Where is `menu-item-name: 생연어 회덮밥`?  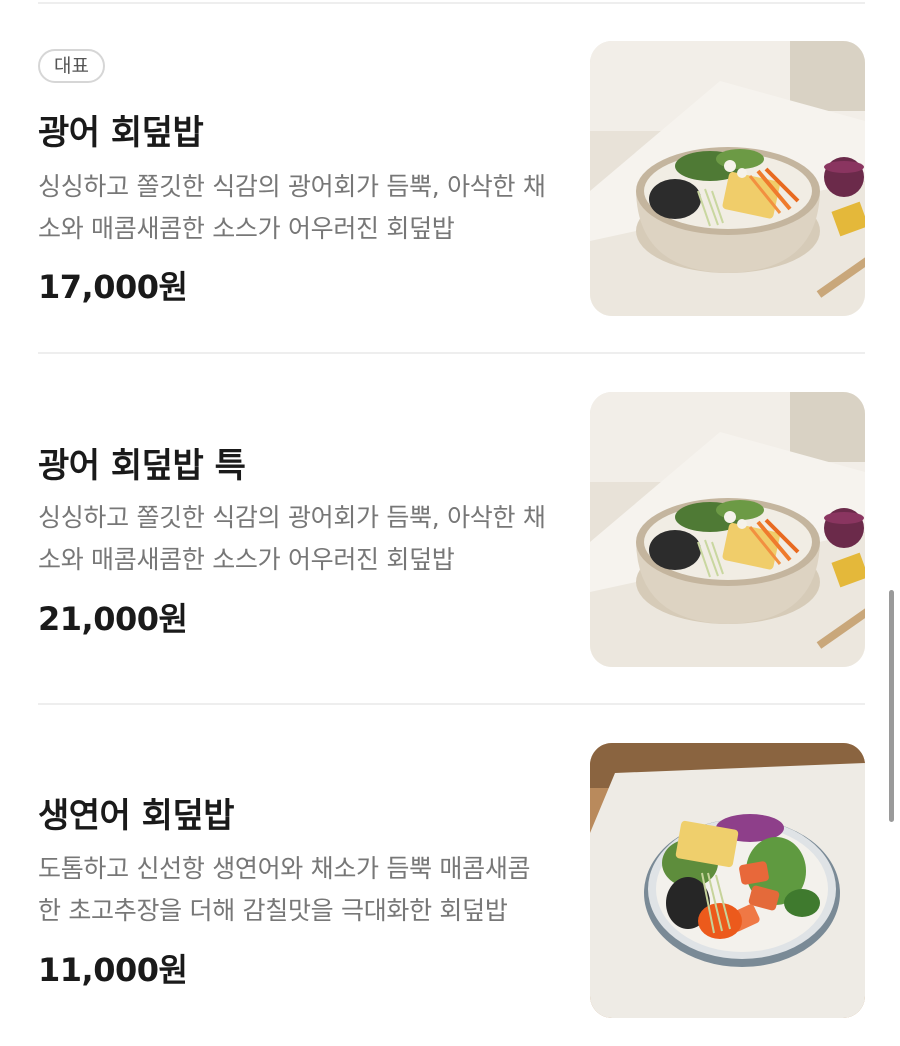 menu-item-name: 생연어 회덮밥 is located at coordinates (136, 816).